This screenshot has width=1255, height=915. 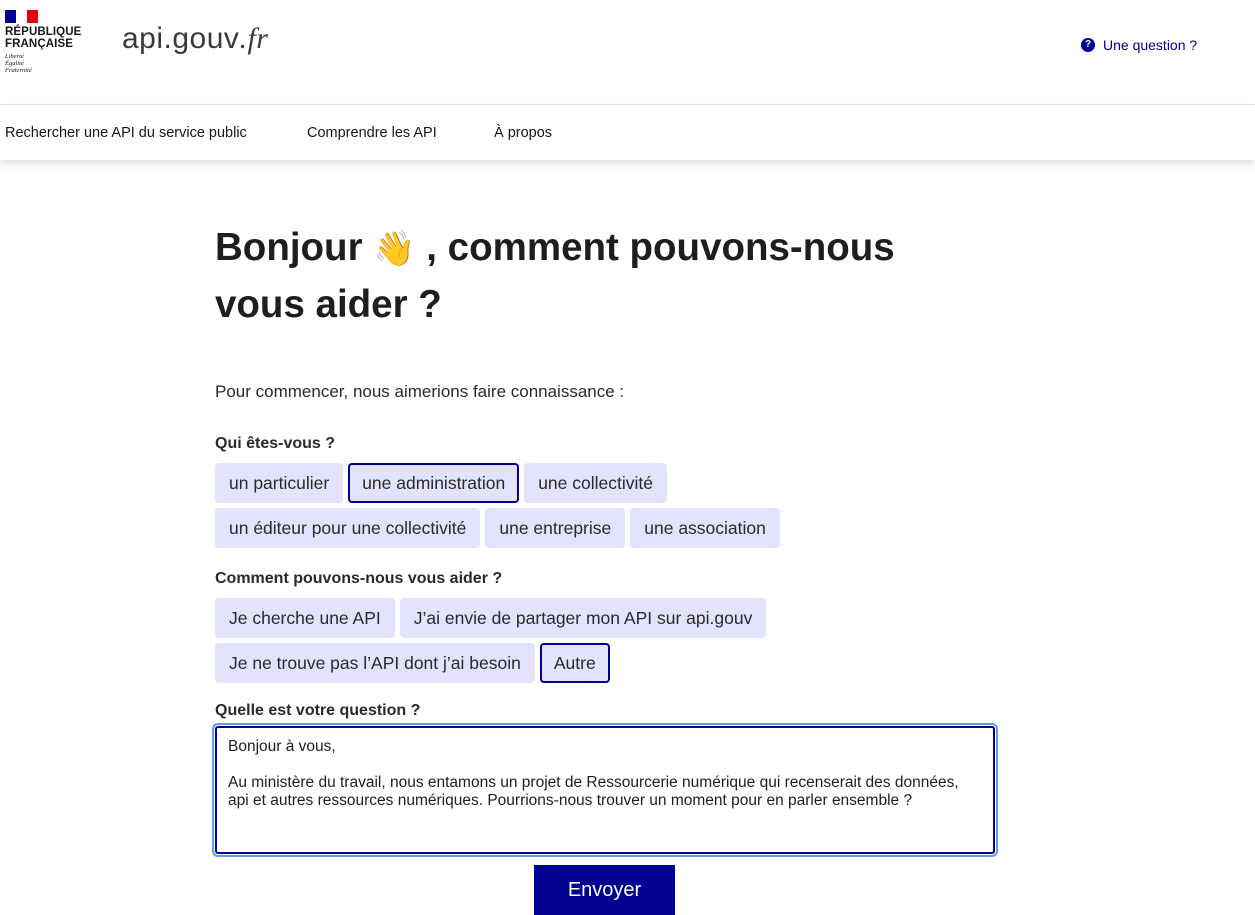 What do you see at coordinates (359, 578) in the screenshot?
I see `how-label: Comment pouvons-nous vous aider ?` at bounding box center [359, 578].